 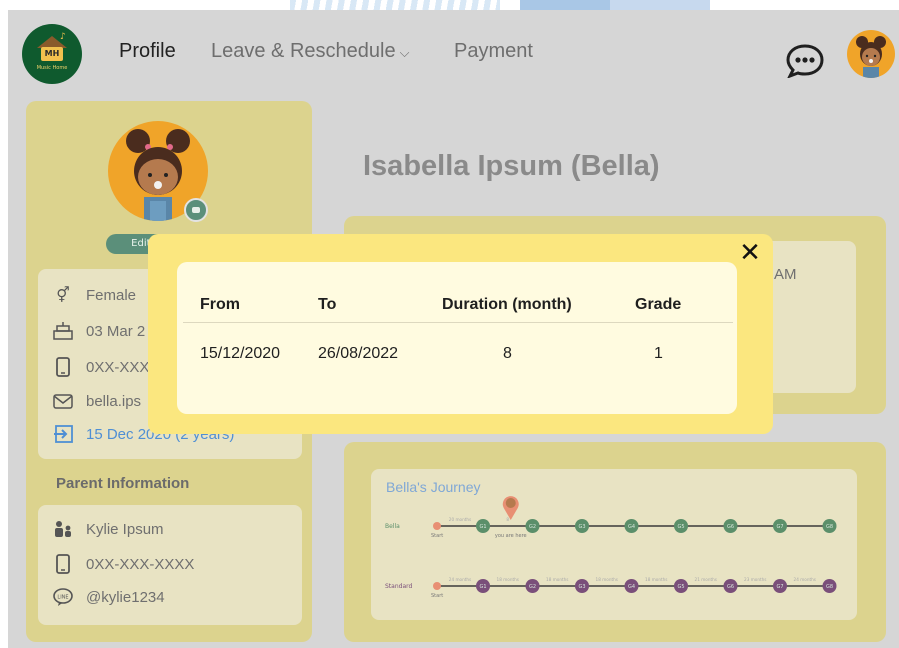 I want to click on user-avatar, so click(x=871, y=54).